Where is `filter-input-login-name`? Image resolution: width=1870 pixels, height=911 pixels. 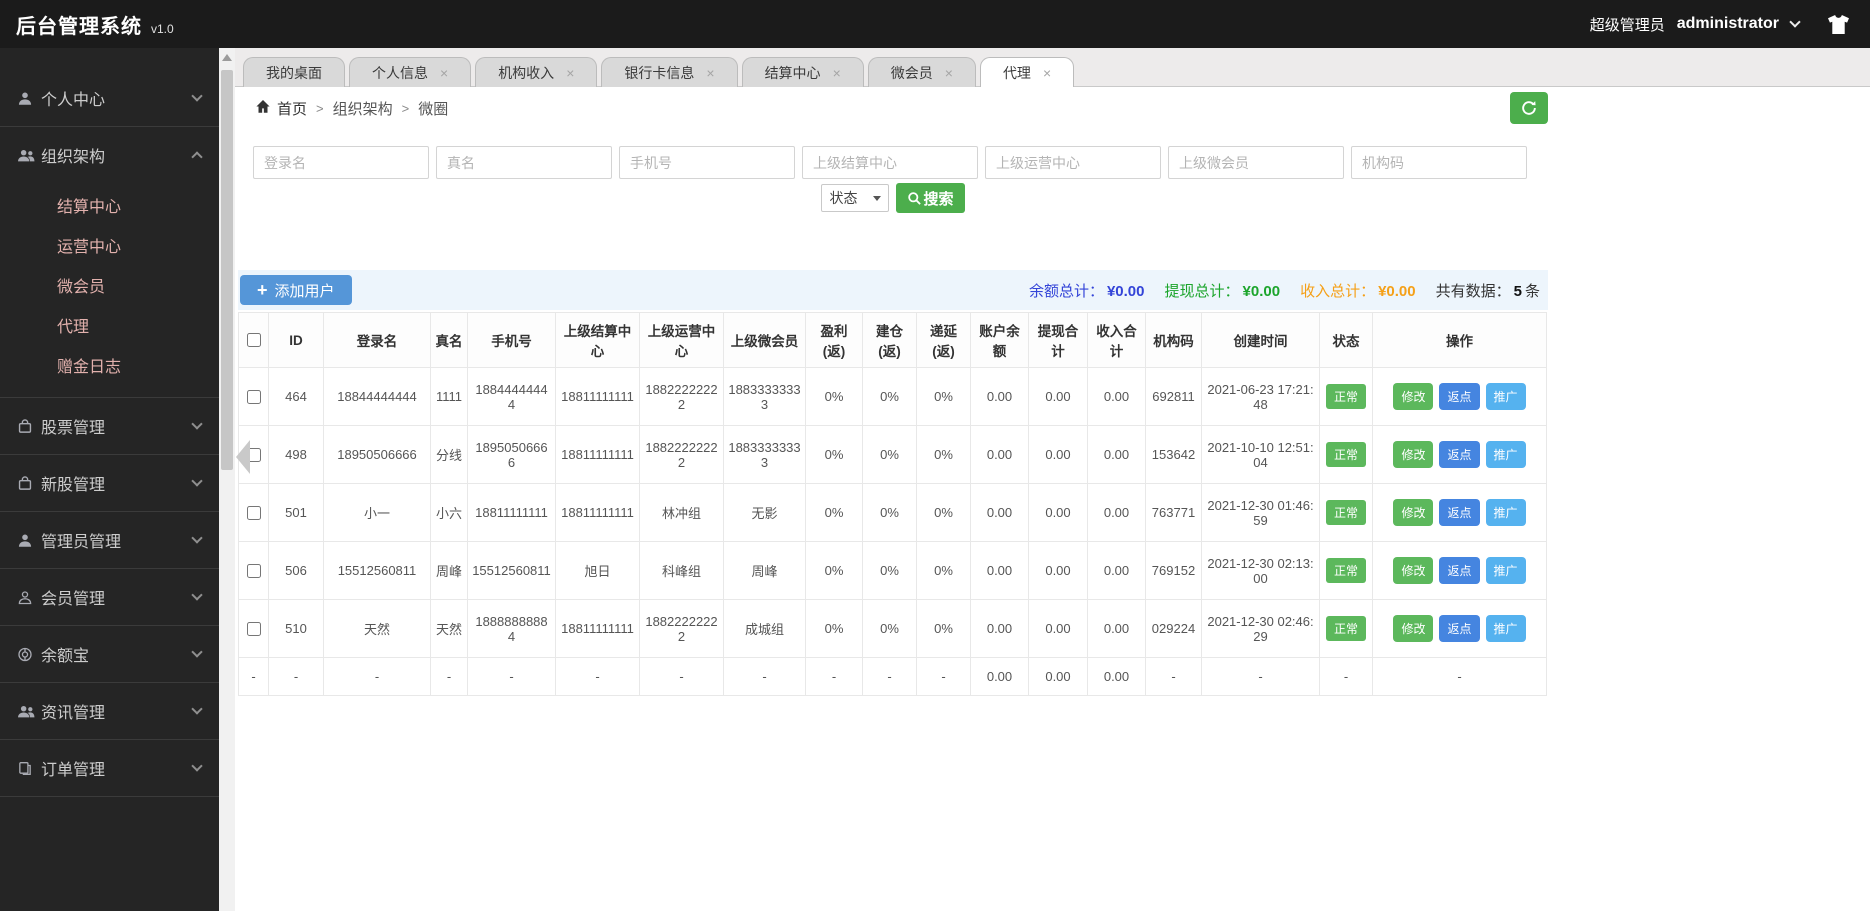 filter-input-login-name is located at coordinates (341, 162).